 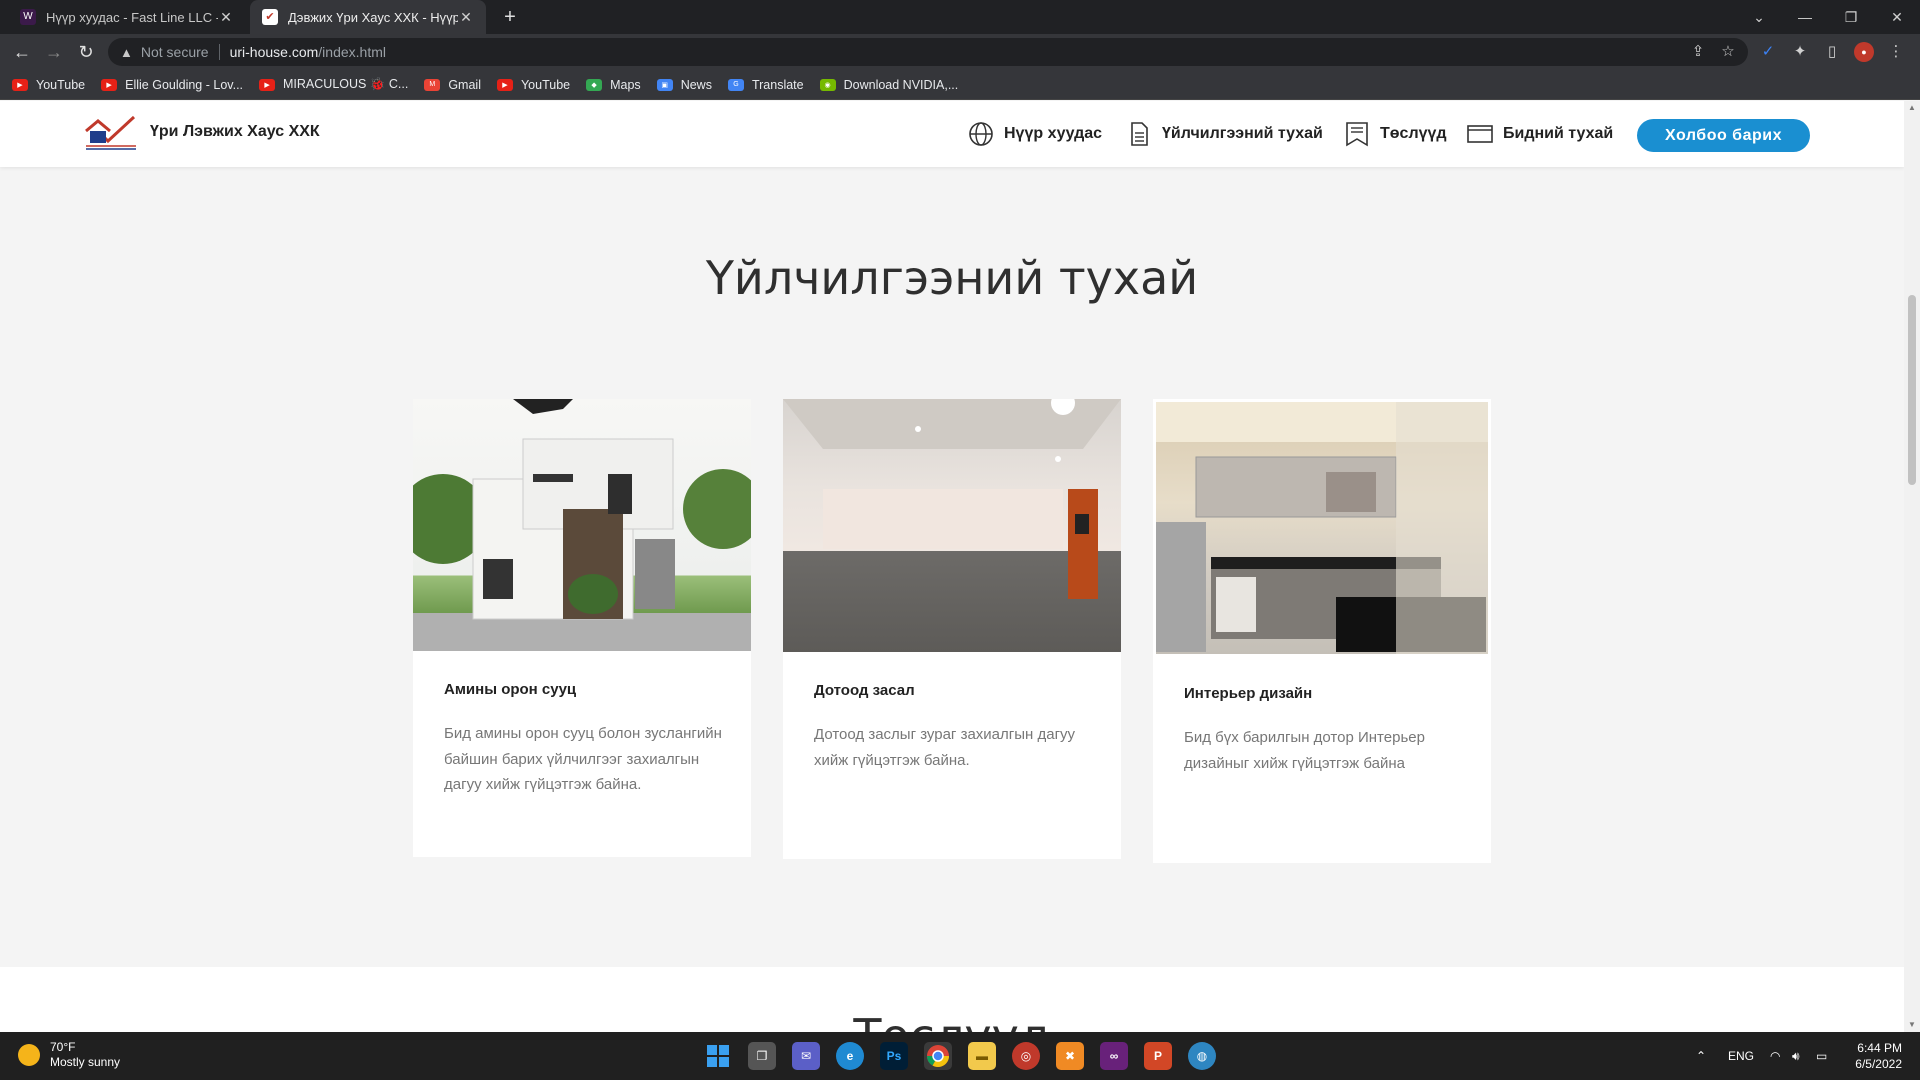 What do you see at coordinates (1912, 390) in the screenshot?
I see `scrollbar-thumb` at bounding box center [1912, 390].